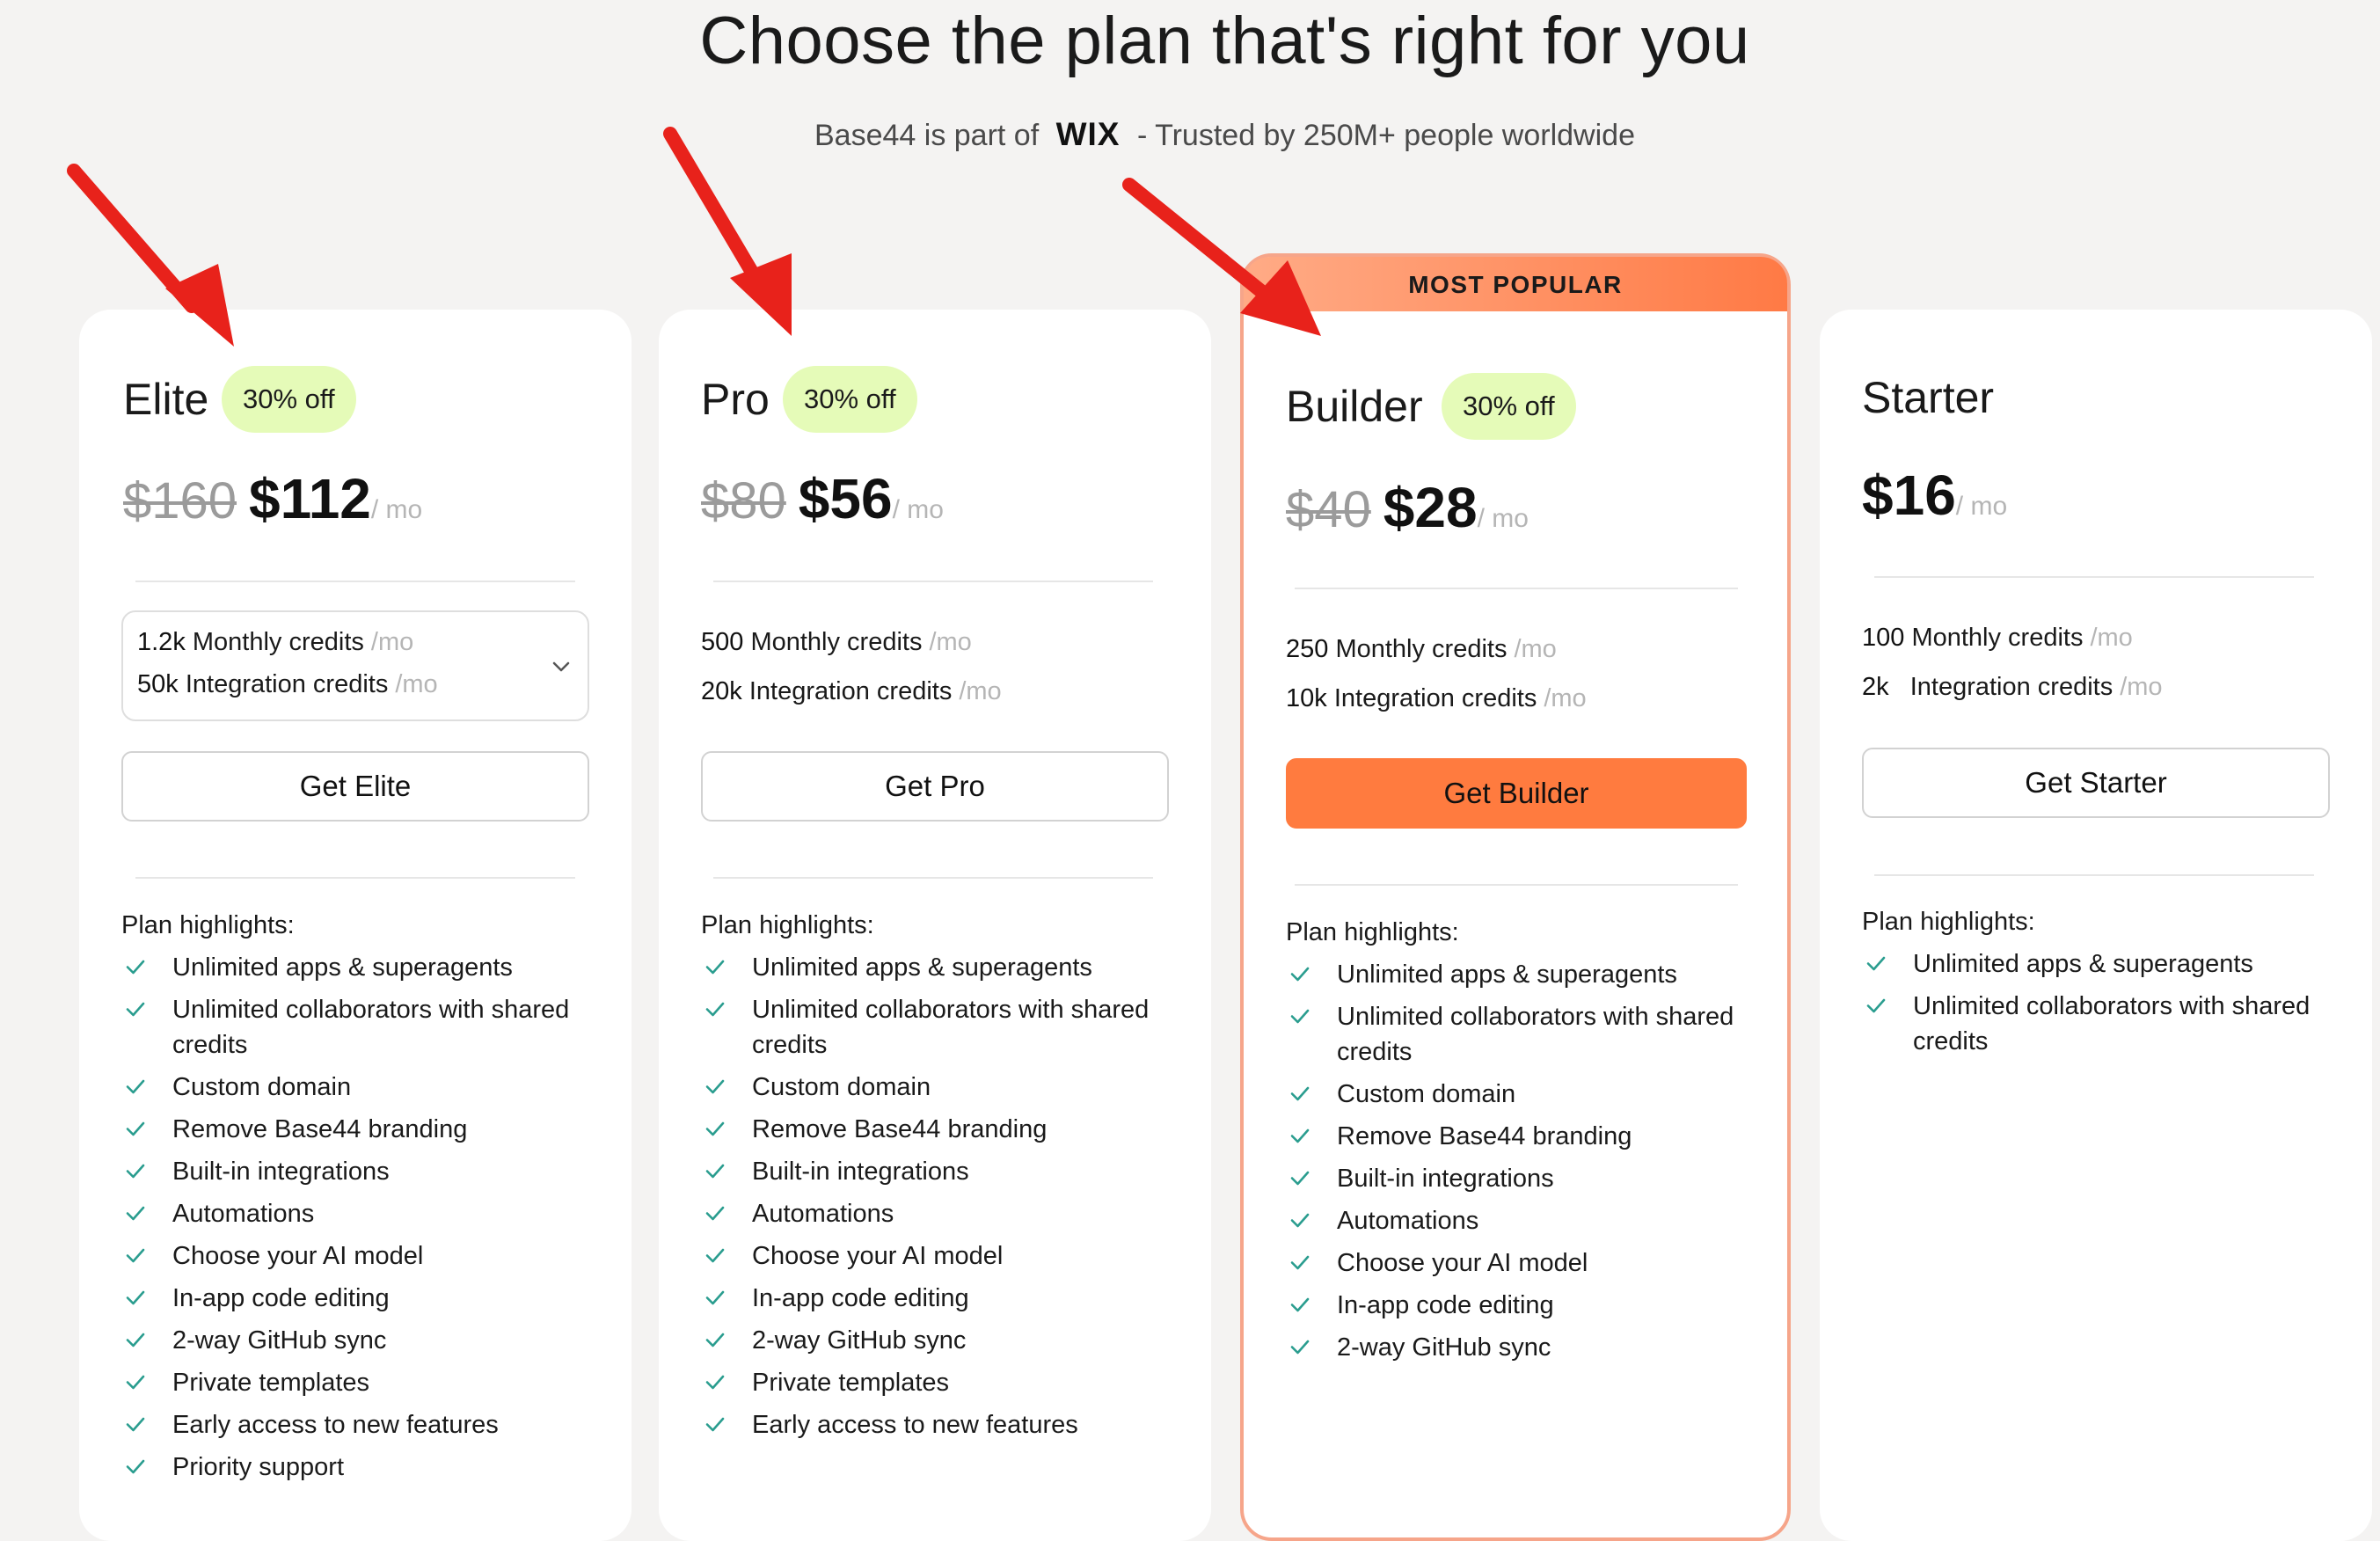 This screenshot has height=1541, width=2380. Describe the element at coordinates (180, 500) in the screenshot. I see `old-price: $160` at that location.